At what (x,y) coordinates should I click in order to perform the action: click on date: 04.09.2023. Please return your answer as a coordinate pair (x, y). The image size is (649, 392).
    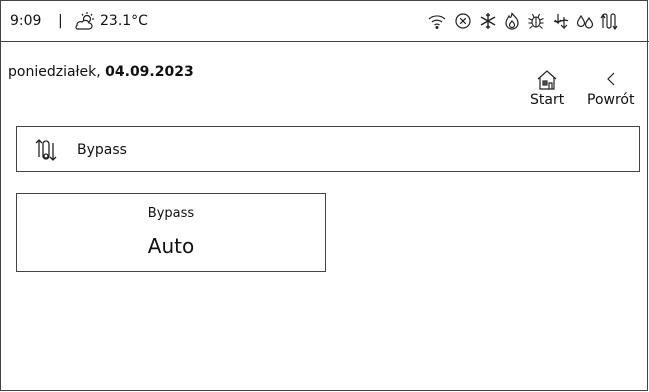
    Looking at the image, I should click on (149, 72).